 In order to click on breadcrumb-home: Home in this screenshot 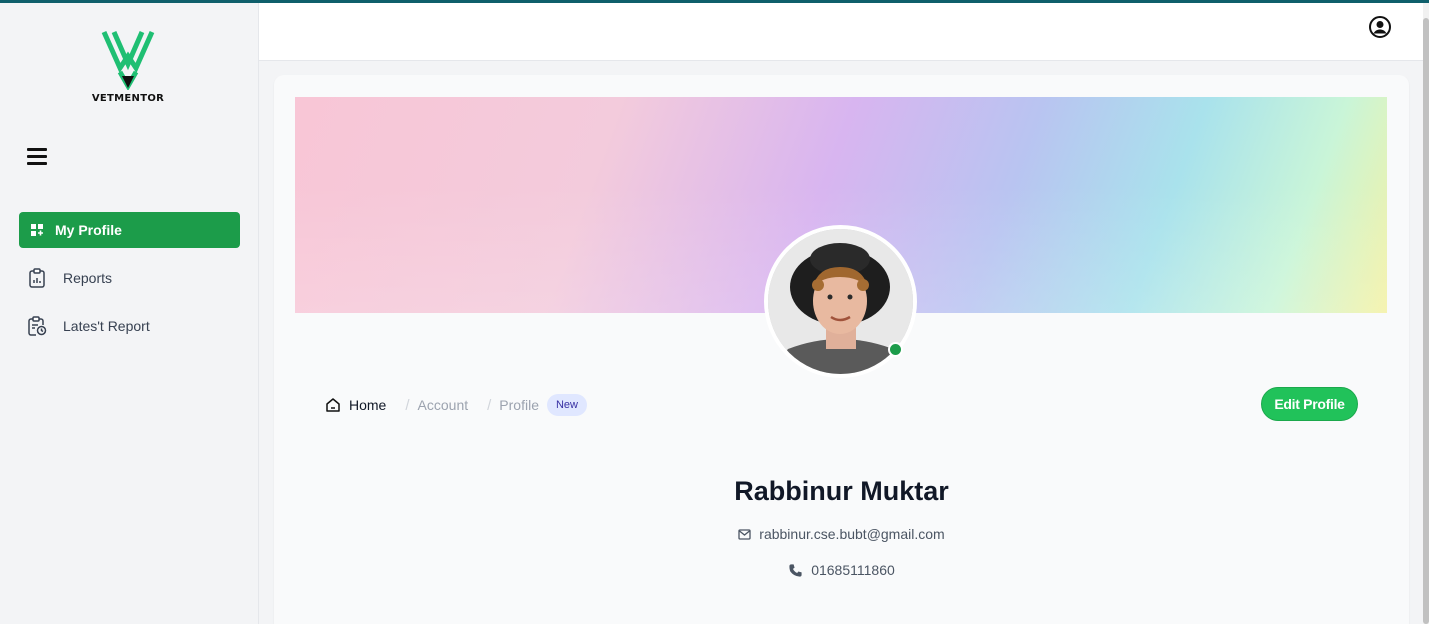, I will do `click(355, 405)`.